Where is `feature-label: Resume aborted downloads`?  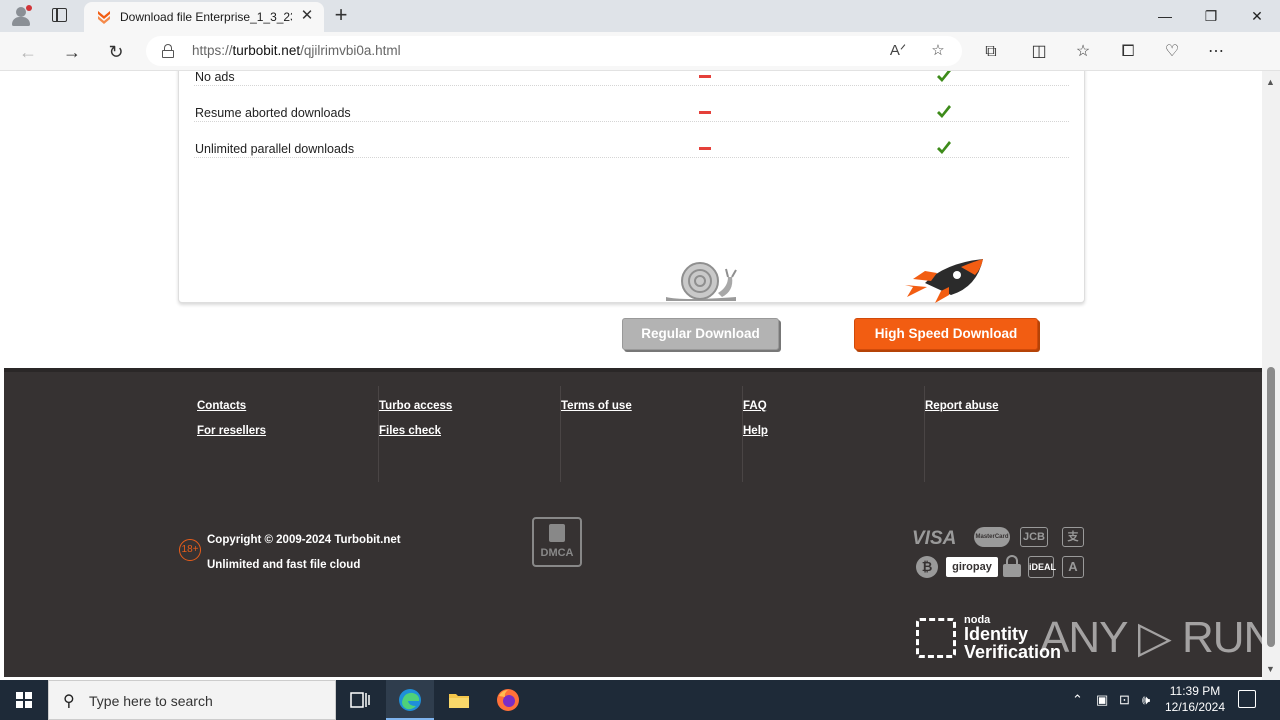
feature-label: Resume aborted downloads is located at coordinates (273, 113).